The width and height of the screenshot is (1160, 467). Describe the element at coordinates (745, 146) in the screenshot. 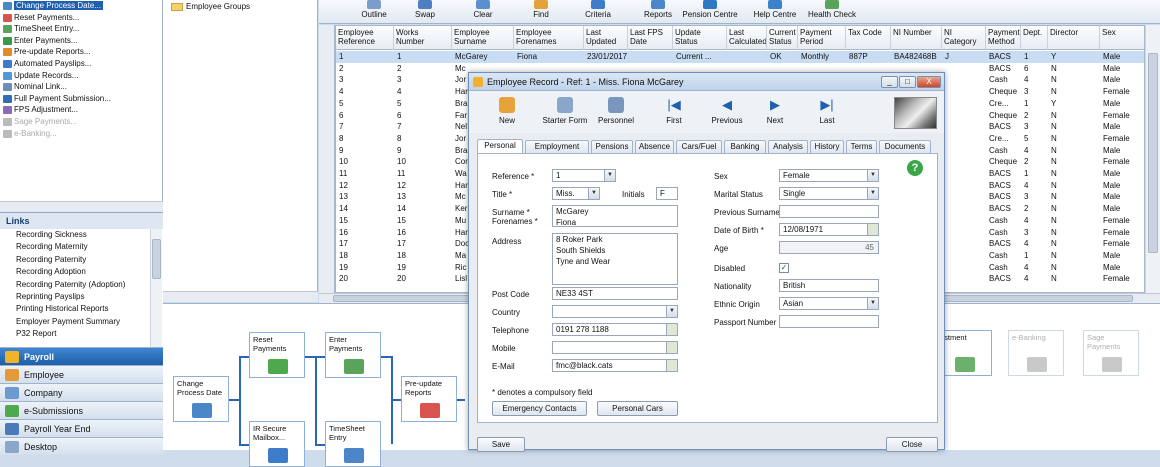

I see `tab-banking: Banking` at that location.